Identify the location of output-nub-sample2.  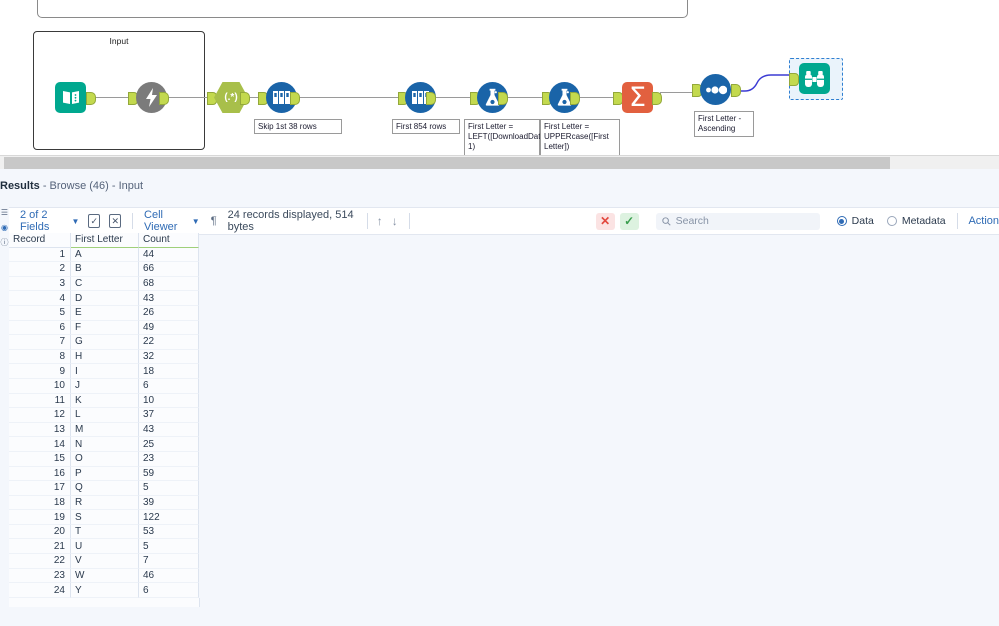
(431, 98).